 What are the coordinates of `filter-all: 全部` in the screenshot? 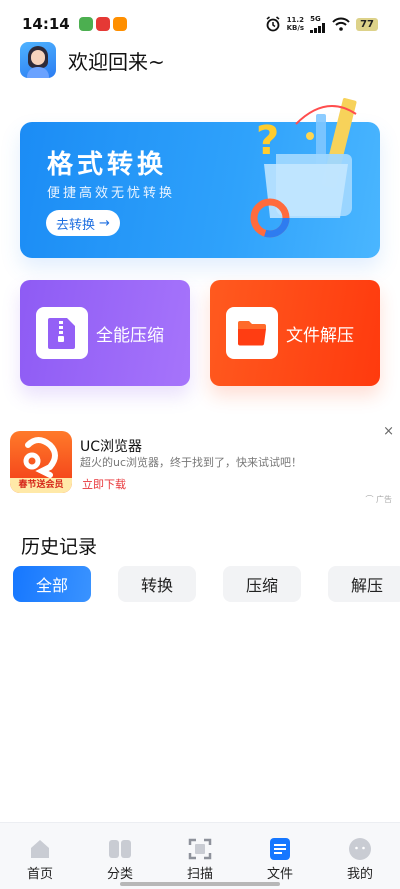 It's located at (52, 584).